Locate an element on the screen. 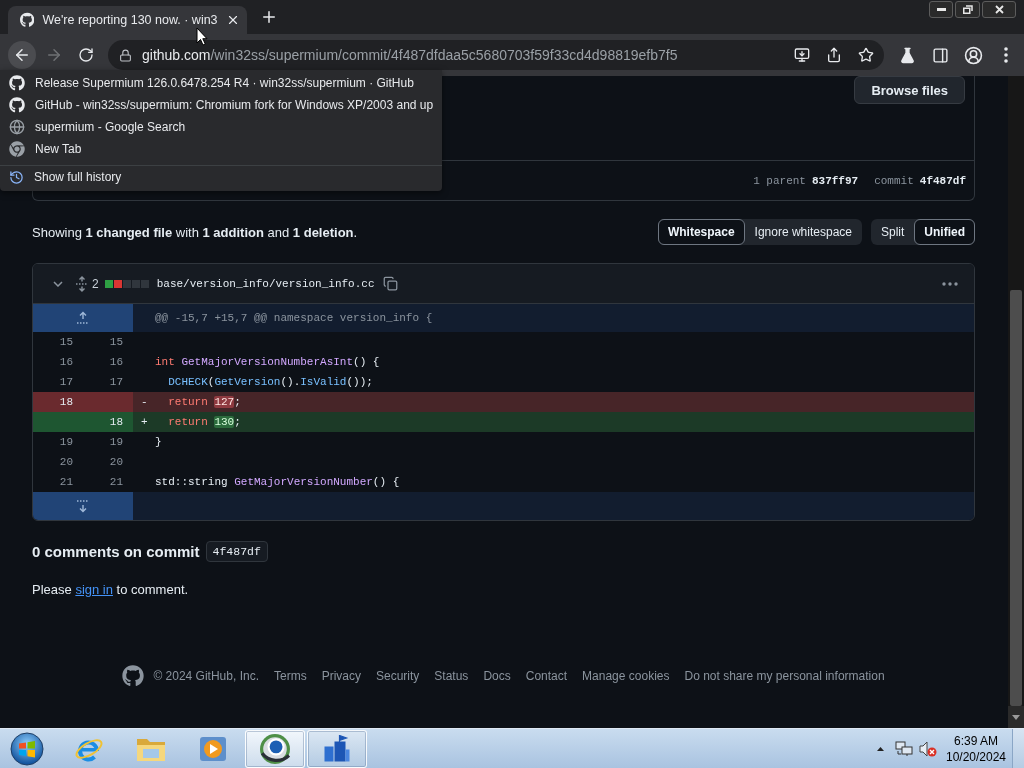 Image resolution: width=1024 pixels, height=768 pixels. browser-tab: We're reporting 130 now. · win3 is located at coordinates (127, 20).